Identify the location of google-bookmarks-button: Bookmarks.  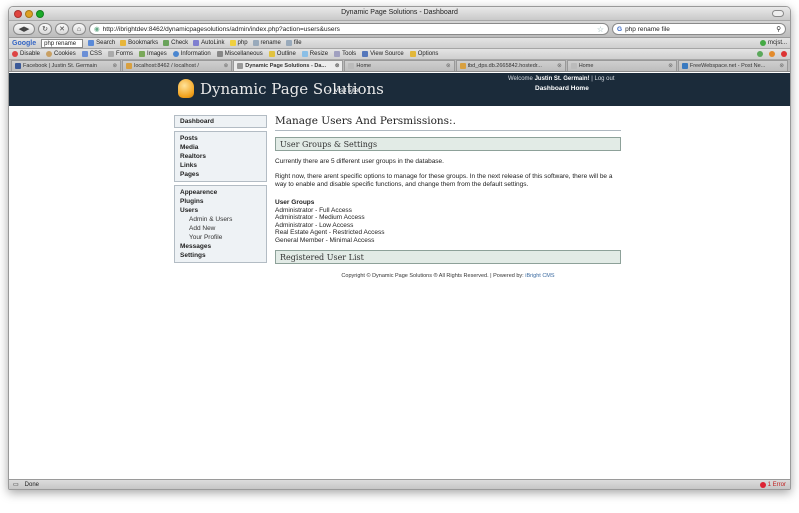
(139, 43).